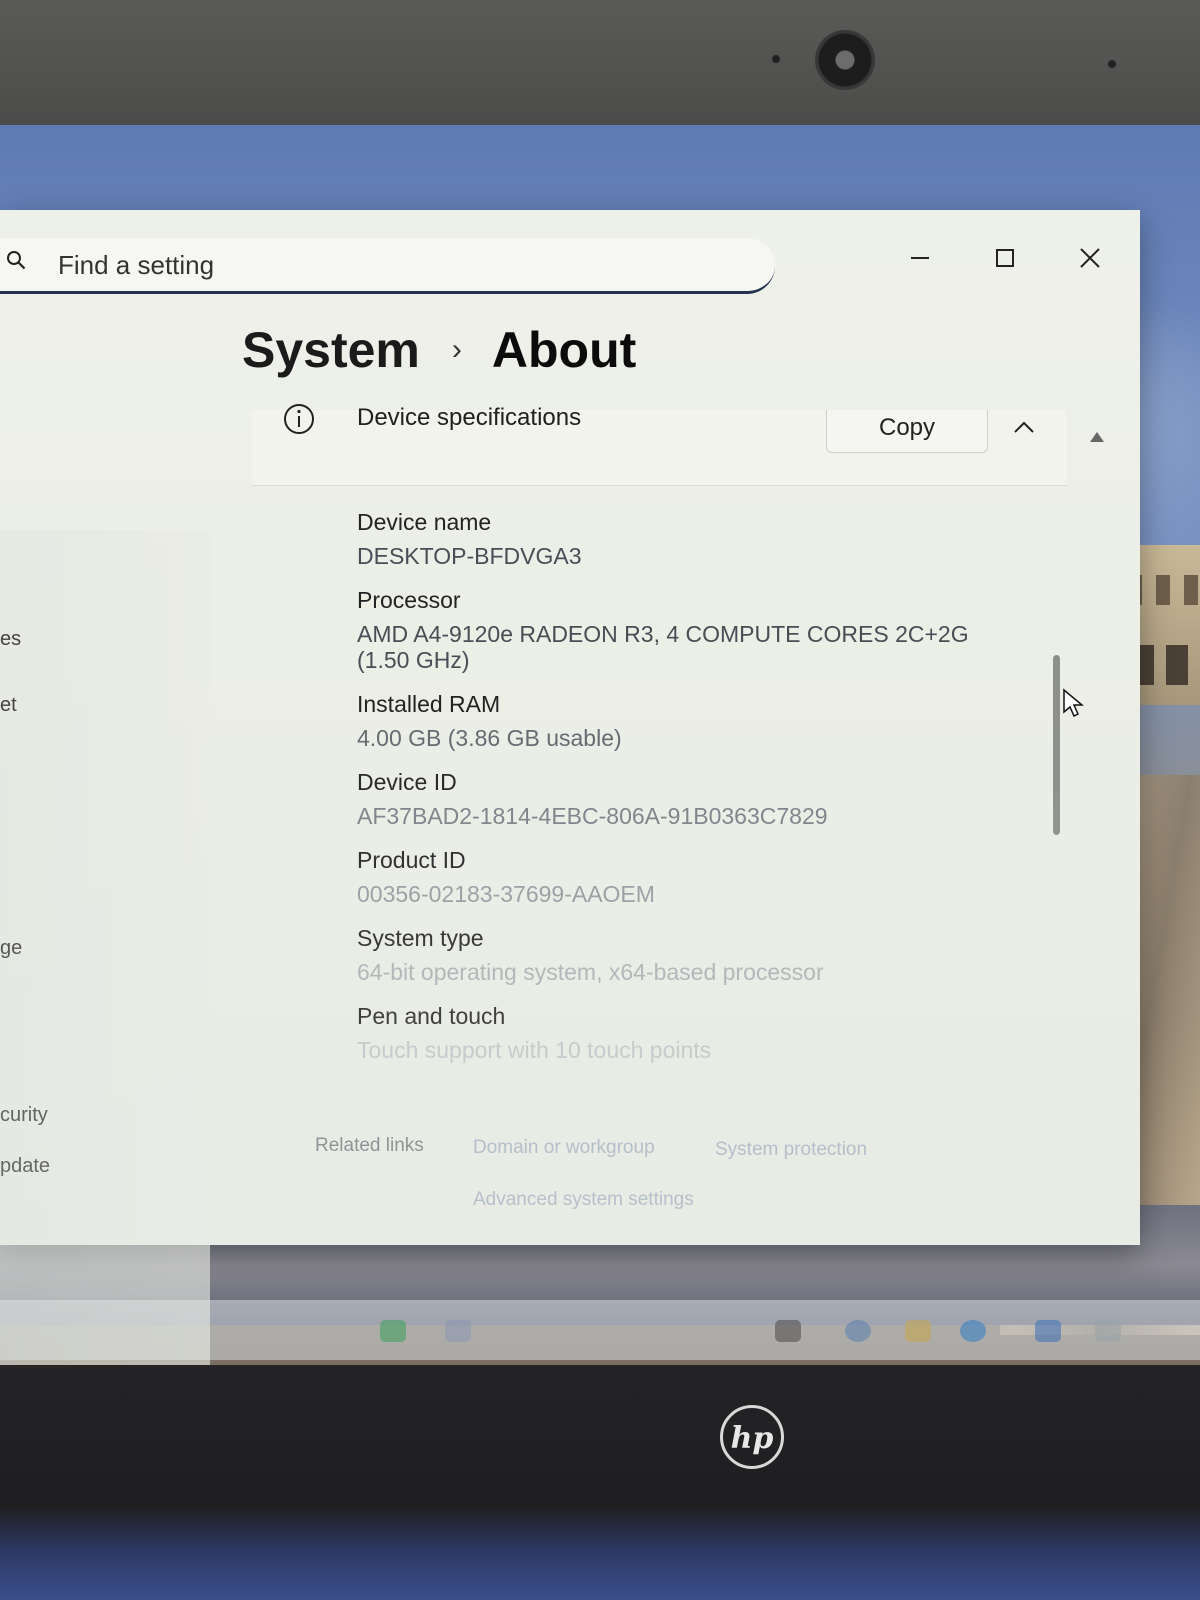 This screenshot has width=1200, height=1600. Describe the element at coordinates (458, 1331) in the screenshot. I see `taskbar-search-icon` at that location.